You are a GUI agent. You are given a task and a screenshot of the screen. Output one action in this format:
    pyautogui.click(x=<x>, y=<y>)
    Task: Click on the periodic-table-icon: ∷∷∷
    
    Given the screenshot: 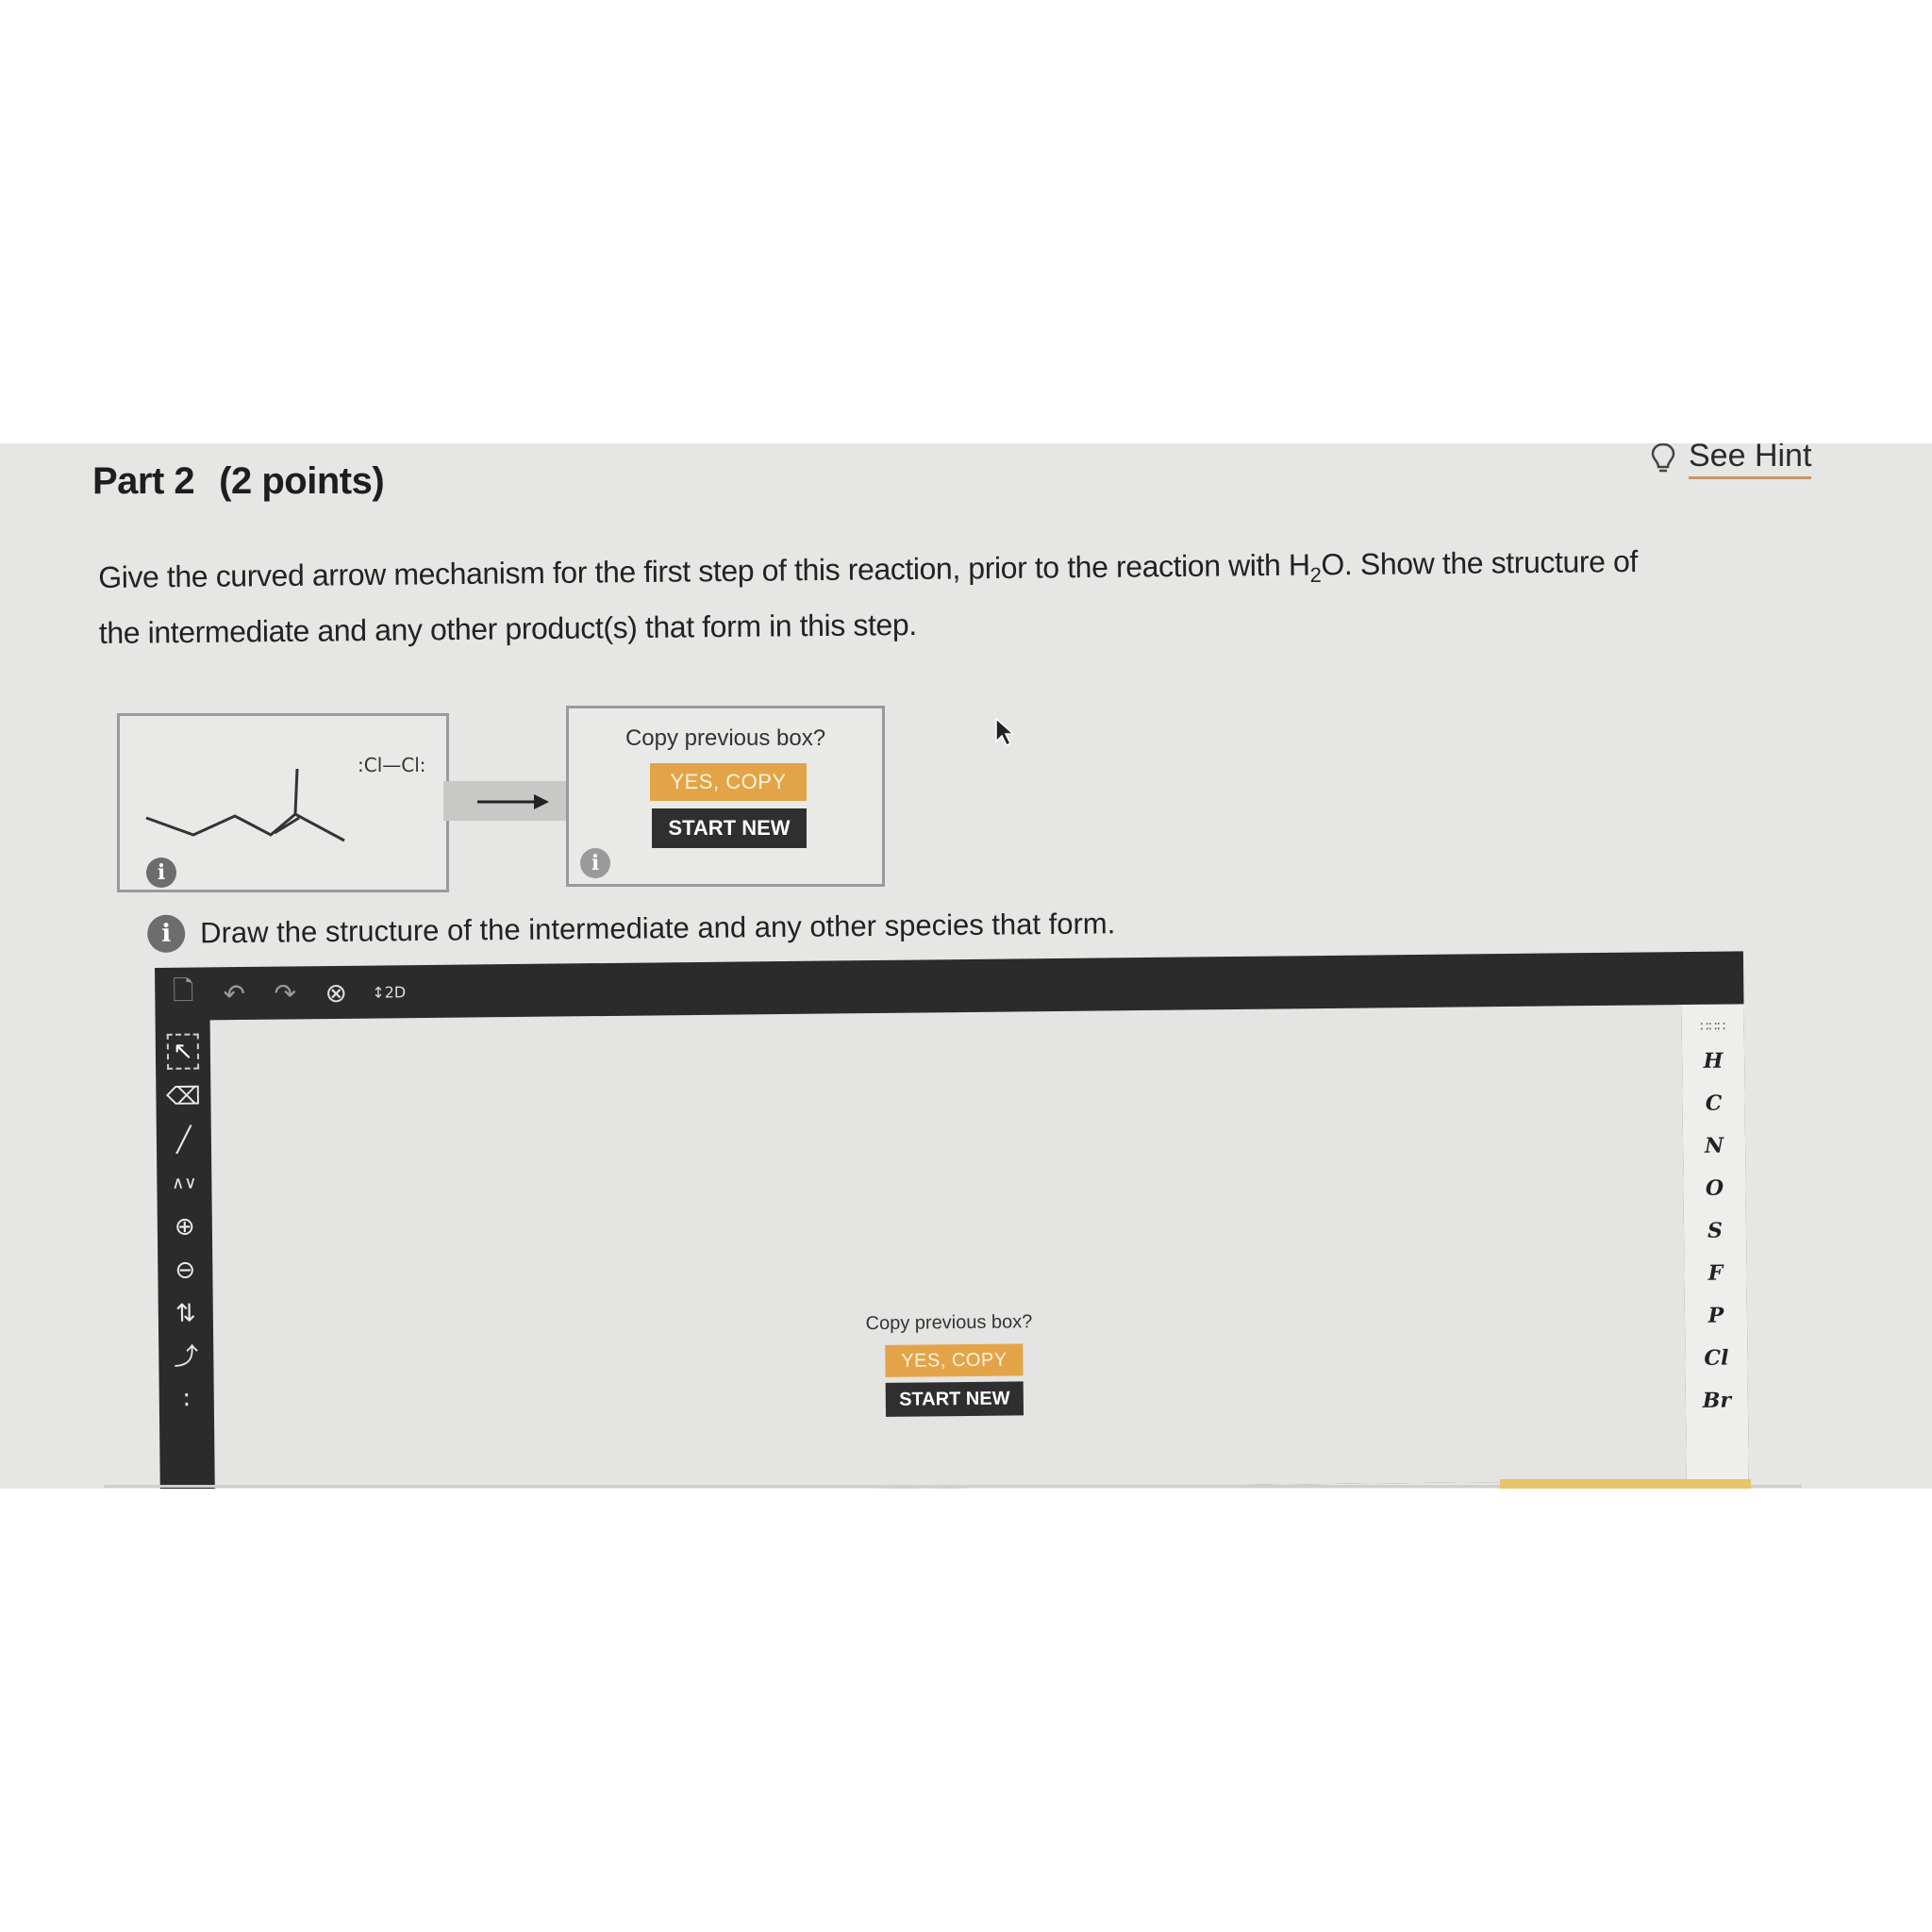 What is the action you would take?
    pyautogui.click(x=1713, y=1027)
    